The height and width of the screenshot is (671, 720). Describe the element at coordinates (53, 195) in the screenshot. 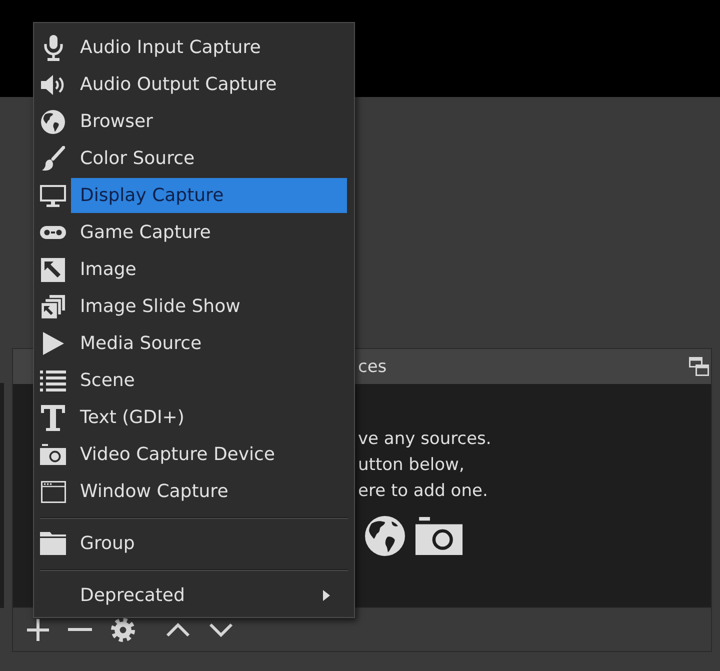

I see `monitor-icon` at that location.